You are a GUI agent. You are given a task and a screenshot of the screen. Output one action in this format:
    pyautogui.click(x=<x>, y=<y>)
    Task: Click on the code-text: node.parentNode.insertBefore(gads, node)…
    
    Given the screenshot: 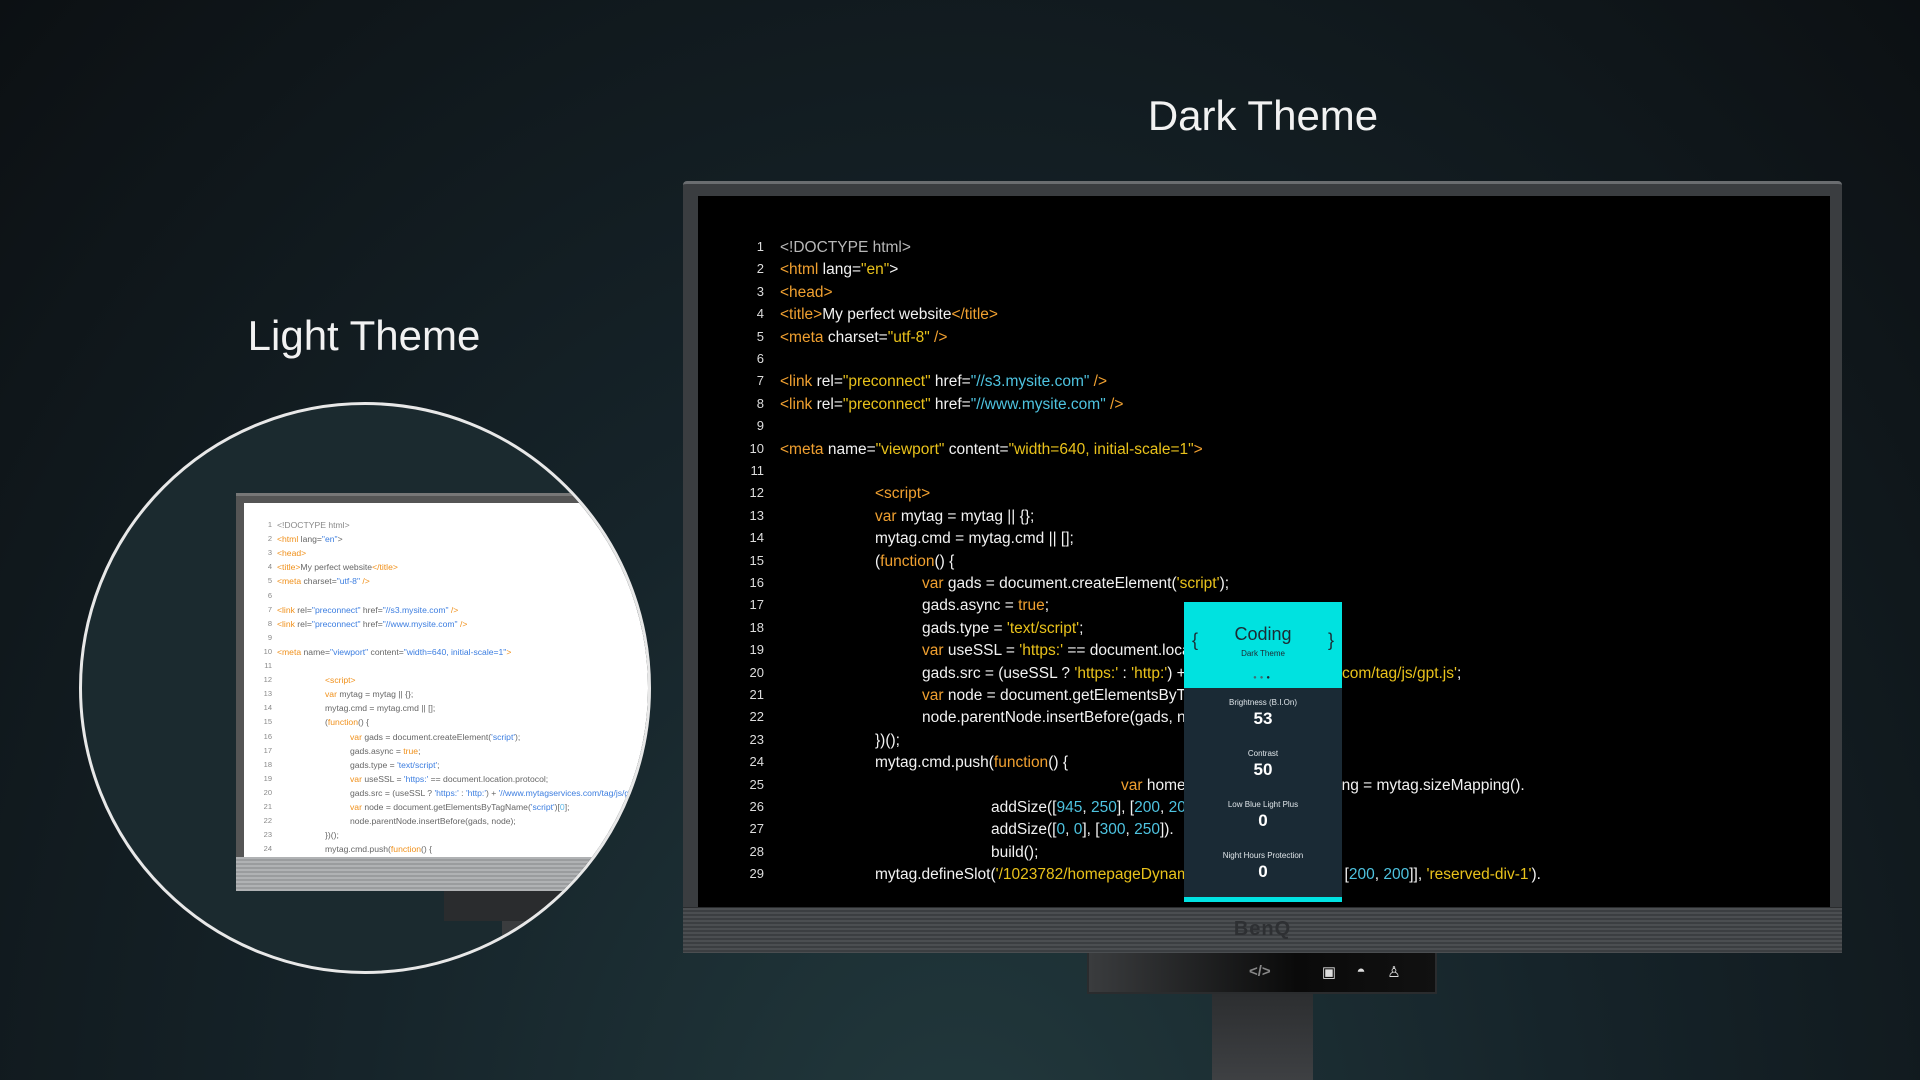 What is the action you would take?
    pyautogui.click(x=1071, y=718)
    